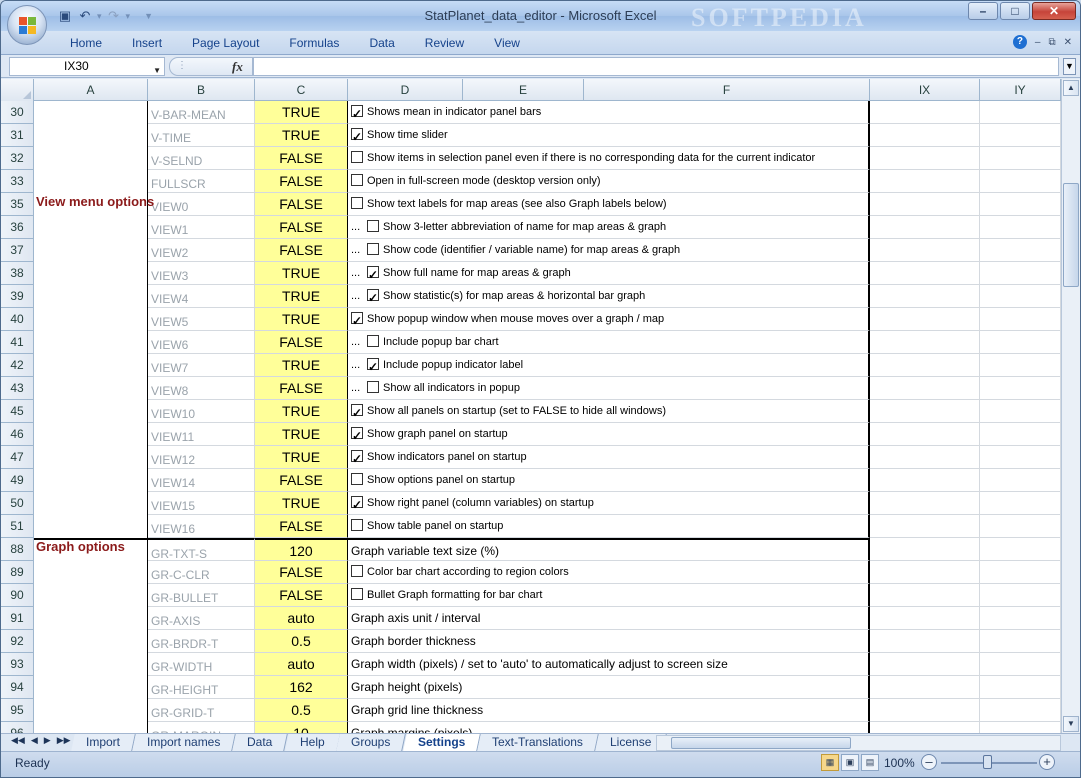 The width and height of the screenshot is (1081, 778). What do you see at coordinates (34, 740) in the screenshot?
I see `prev-sheet-icon: ◀` at bounding box center [34, 740].